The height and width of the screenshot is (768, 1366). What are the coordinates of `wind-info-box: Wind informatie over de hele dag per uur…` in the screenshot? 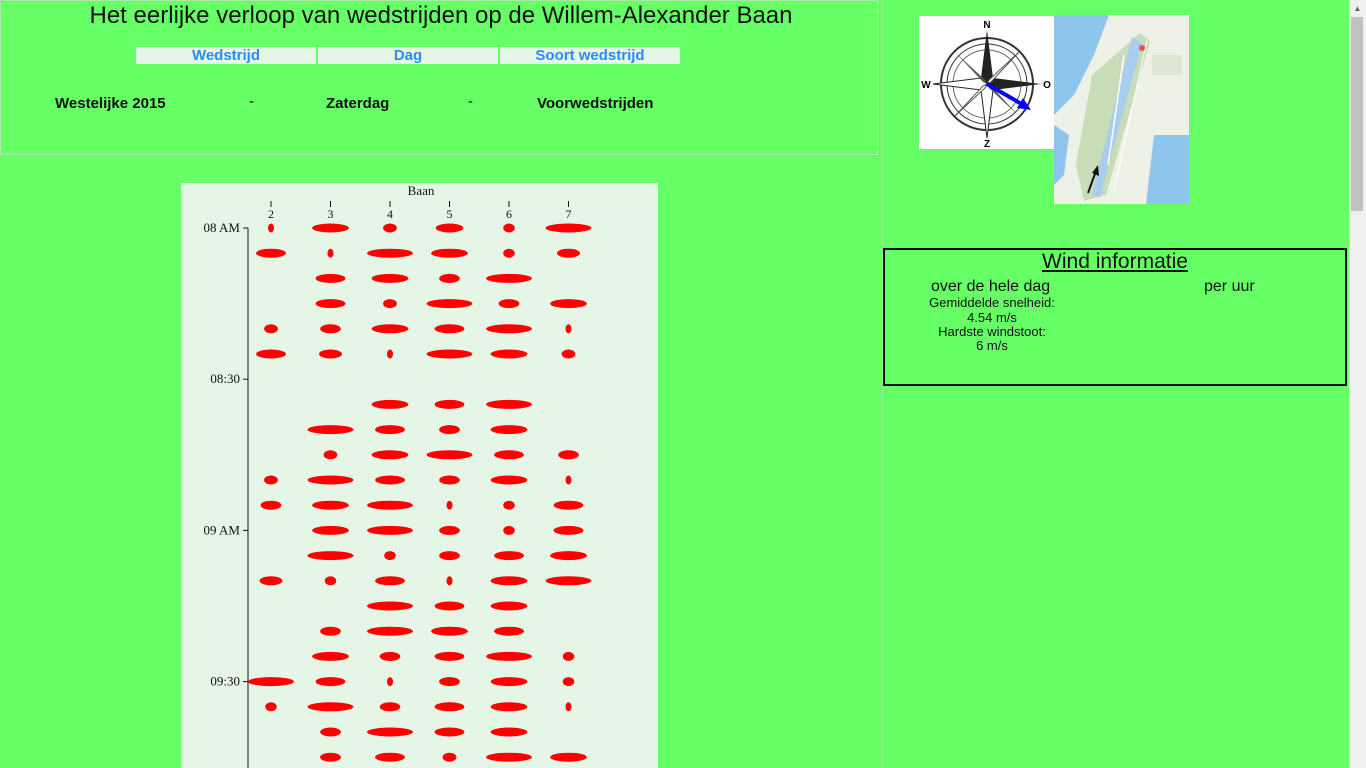 It's located at (1115, 317).